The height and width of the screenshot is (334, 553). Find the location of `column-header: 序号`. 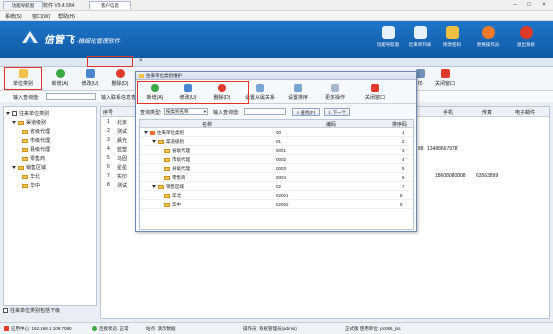

column-header: 序号 is located at coordinates (108, 112).